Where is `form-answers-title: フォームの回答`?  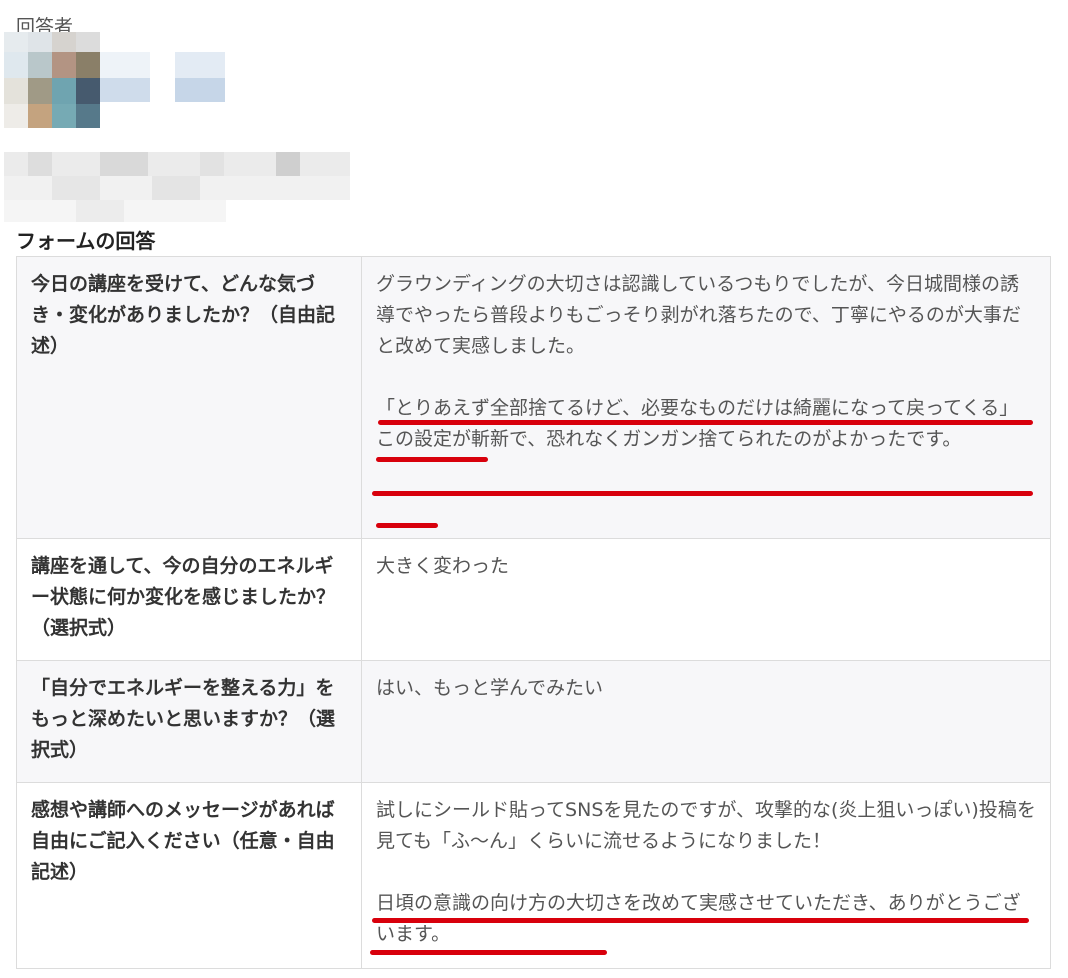 form-answers-title: フォームの回答 is located at coordinates (86, 241).